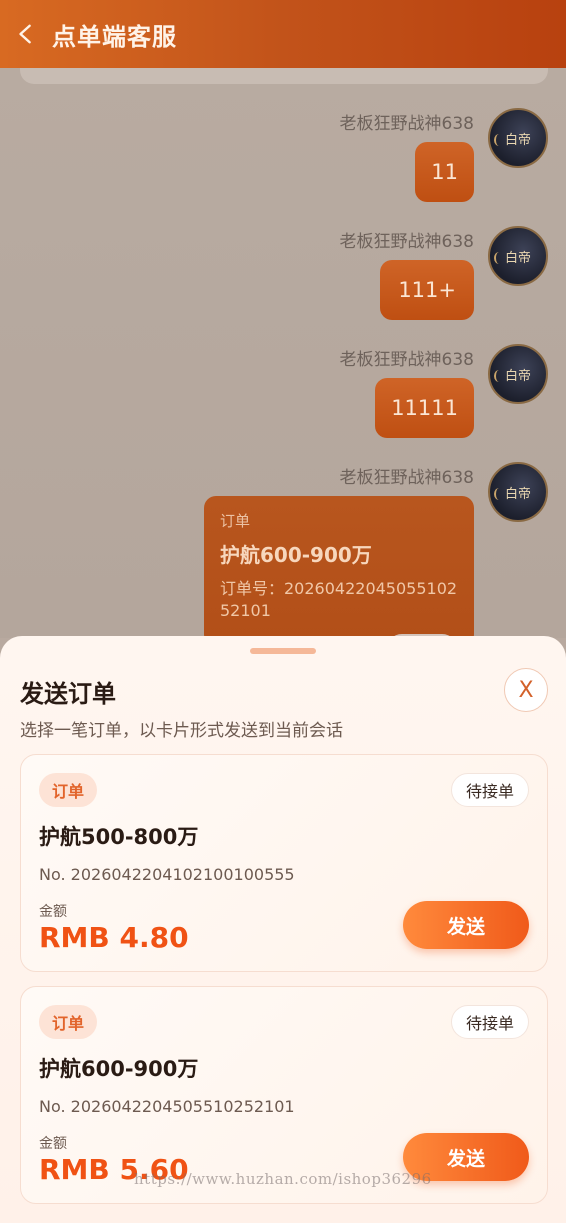 The width and height of the screenshot is (566, 1223). I want to click on watermark-text: https://www.huzhan.com/ishop36296, so click(283, 1179).